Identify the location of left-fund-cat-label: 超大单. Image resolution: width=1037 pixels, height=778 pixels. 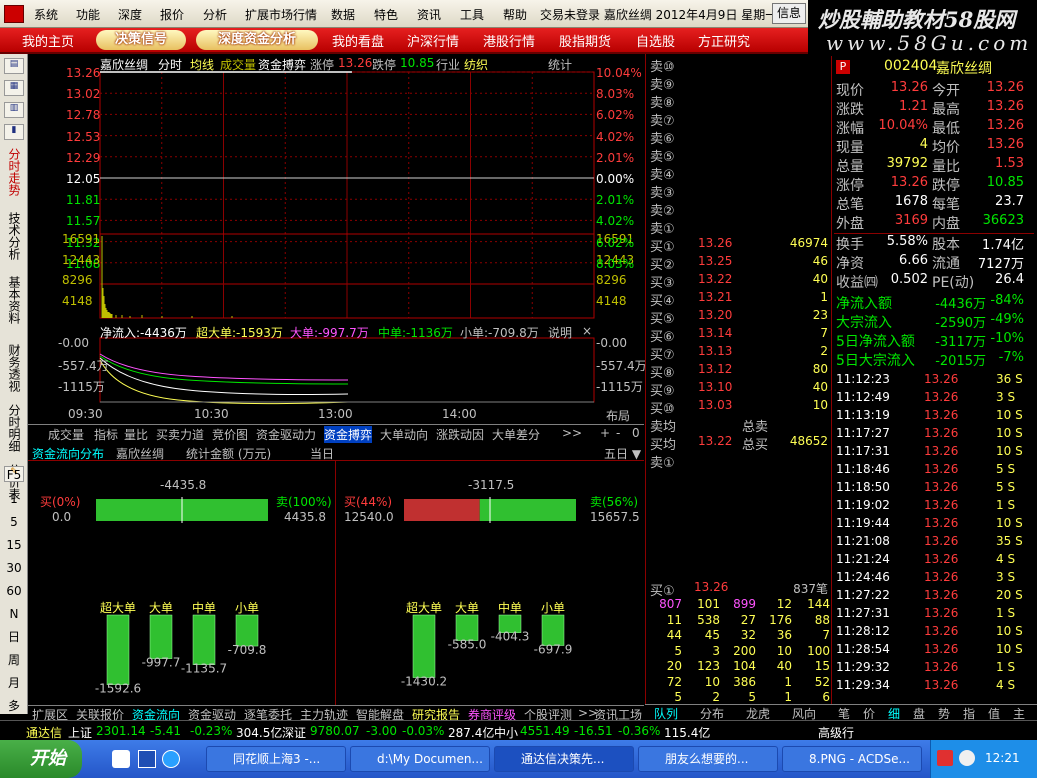
(118, 607).